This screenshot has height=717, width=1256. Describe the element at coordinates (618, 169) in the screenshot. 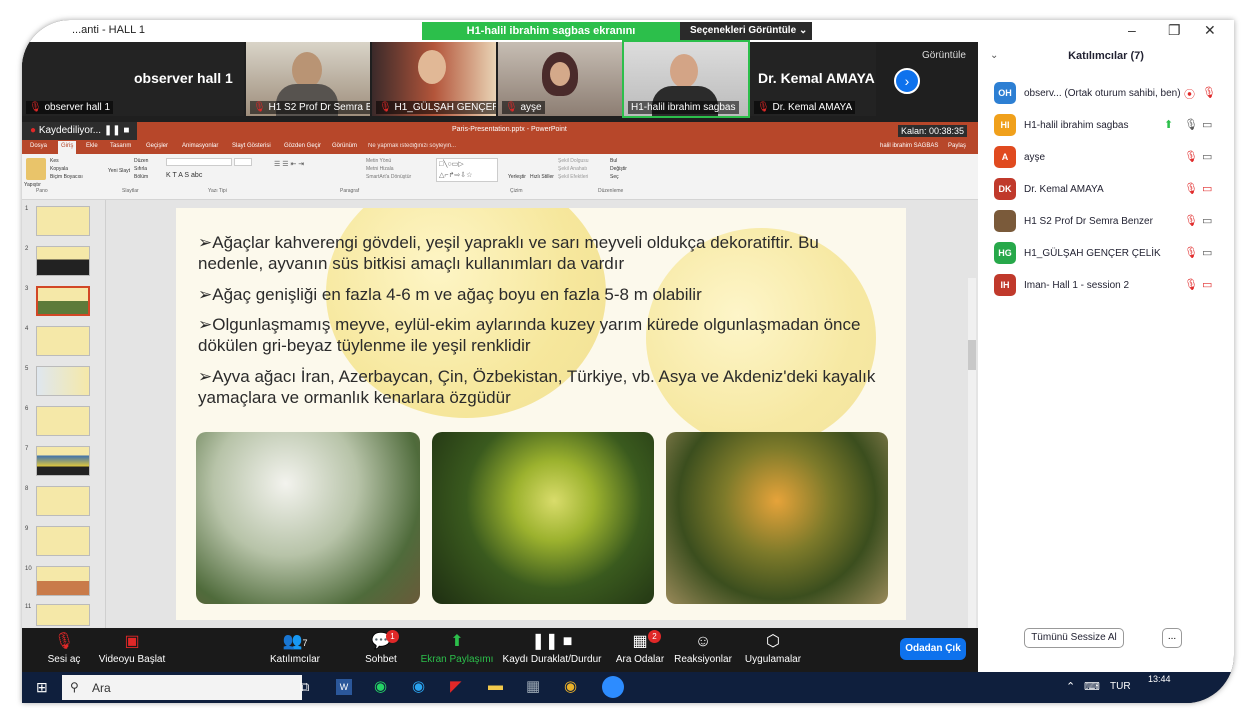

I see `replace-label: Değiştir` at that location.